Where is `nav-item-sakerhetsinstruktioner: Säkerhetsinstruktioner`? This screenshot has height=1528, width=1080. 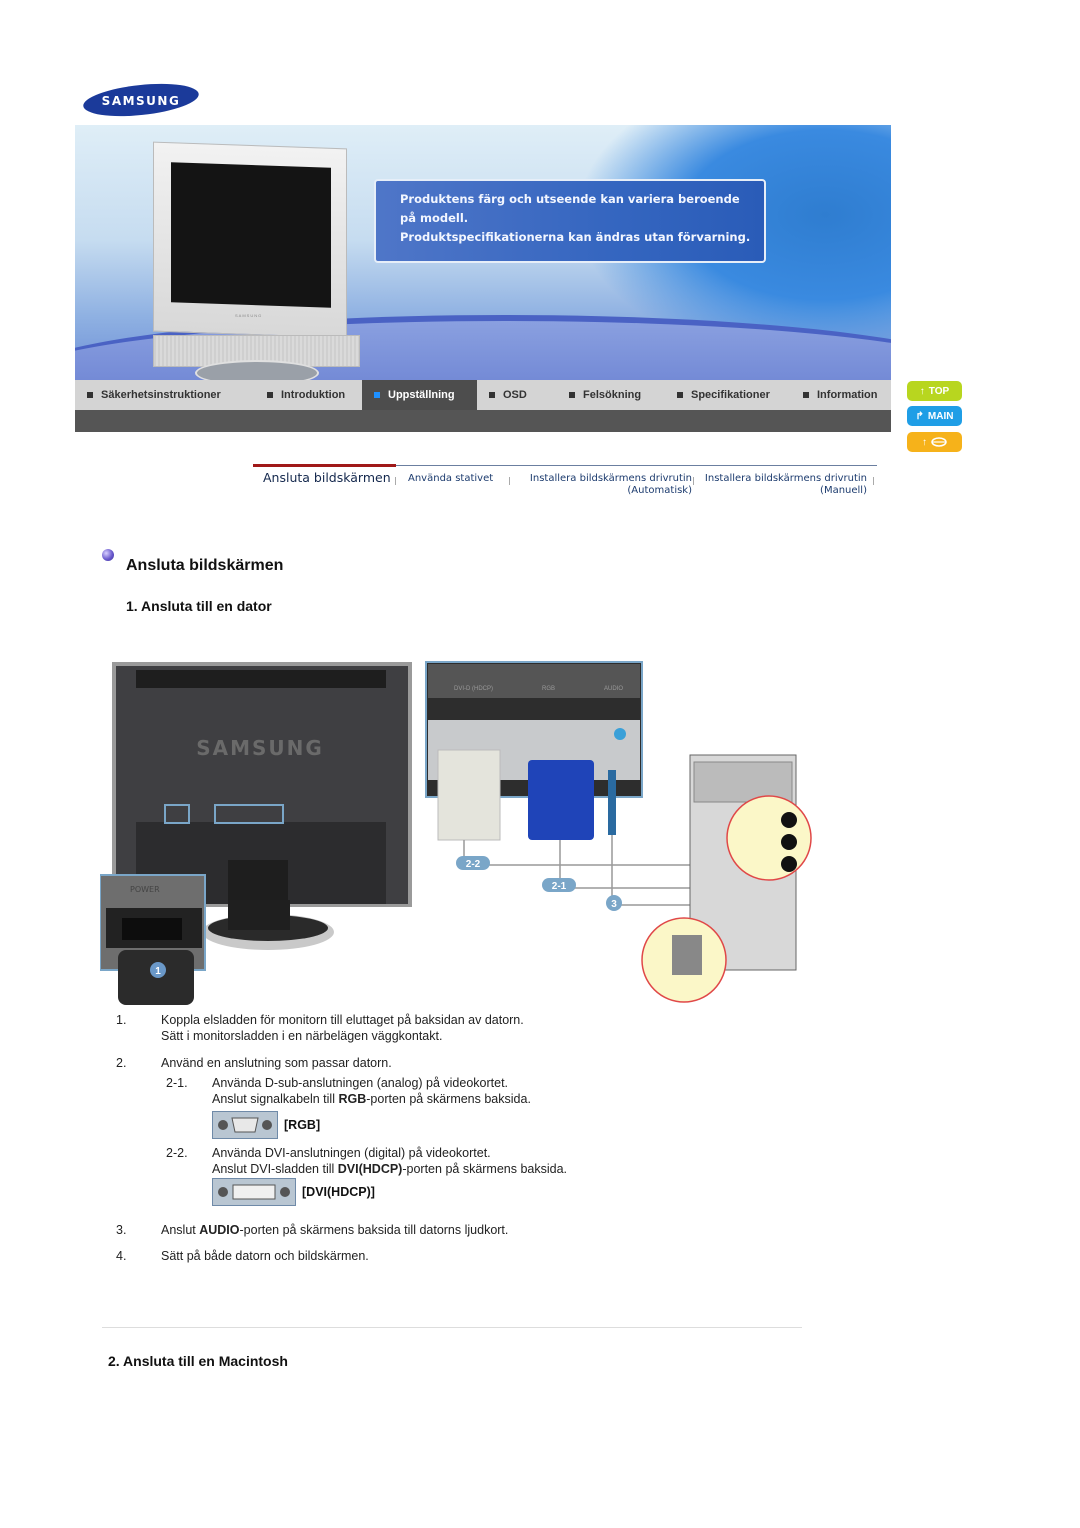 nav-item-sakerhetsinstruktioner: Säkerhetsinstruktioner is located at coordinates (165, 395).